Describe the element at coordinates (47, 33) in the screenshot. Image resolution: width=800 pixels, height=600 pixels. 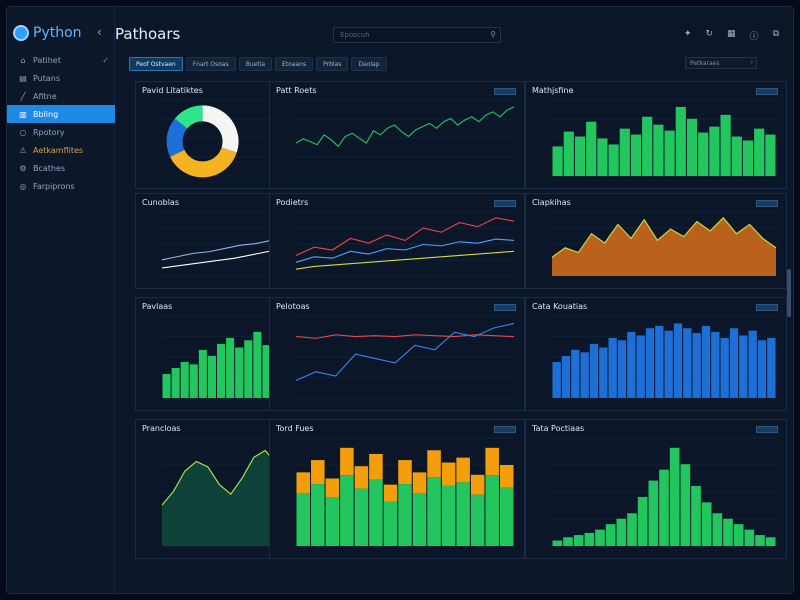
I see `brand: Python` at that location.